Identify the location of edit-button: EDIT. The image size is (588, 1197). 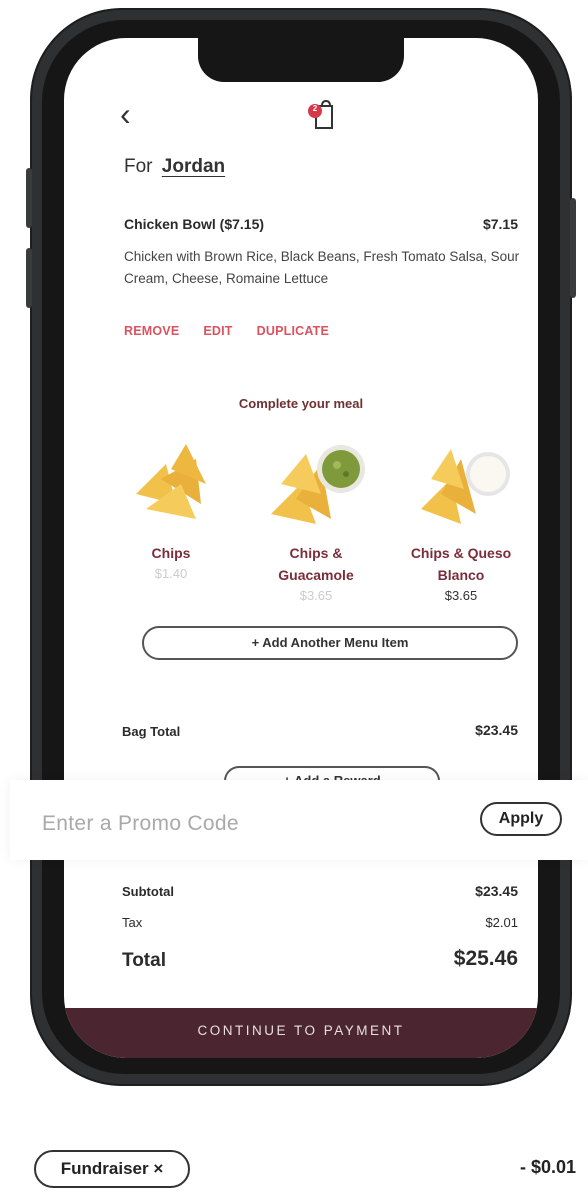
(217, 331).